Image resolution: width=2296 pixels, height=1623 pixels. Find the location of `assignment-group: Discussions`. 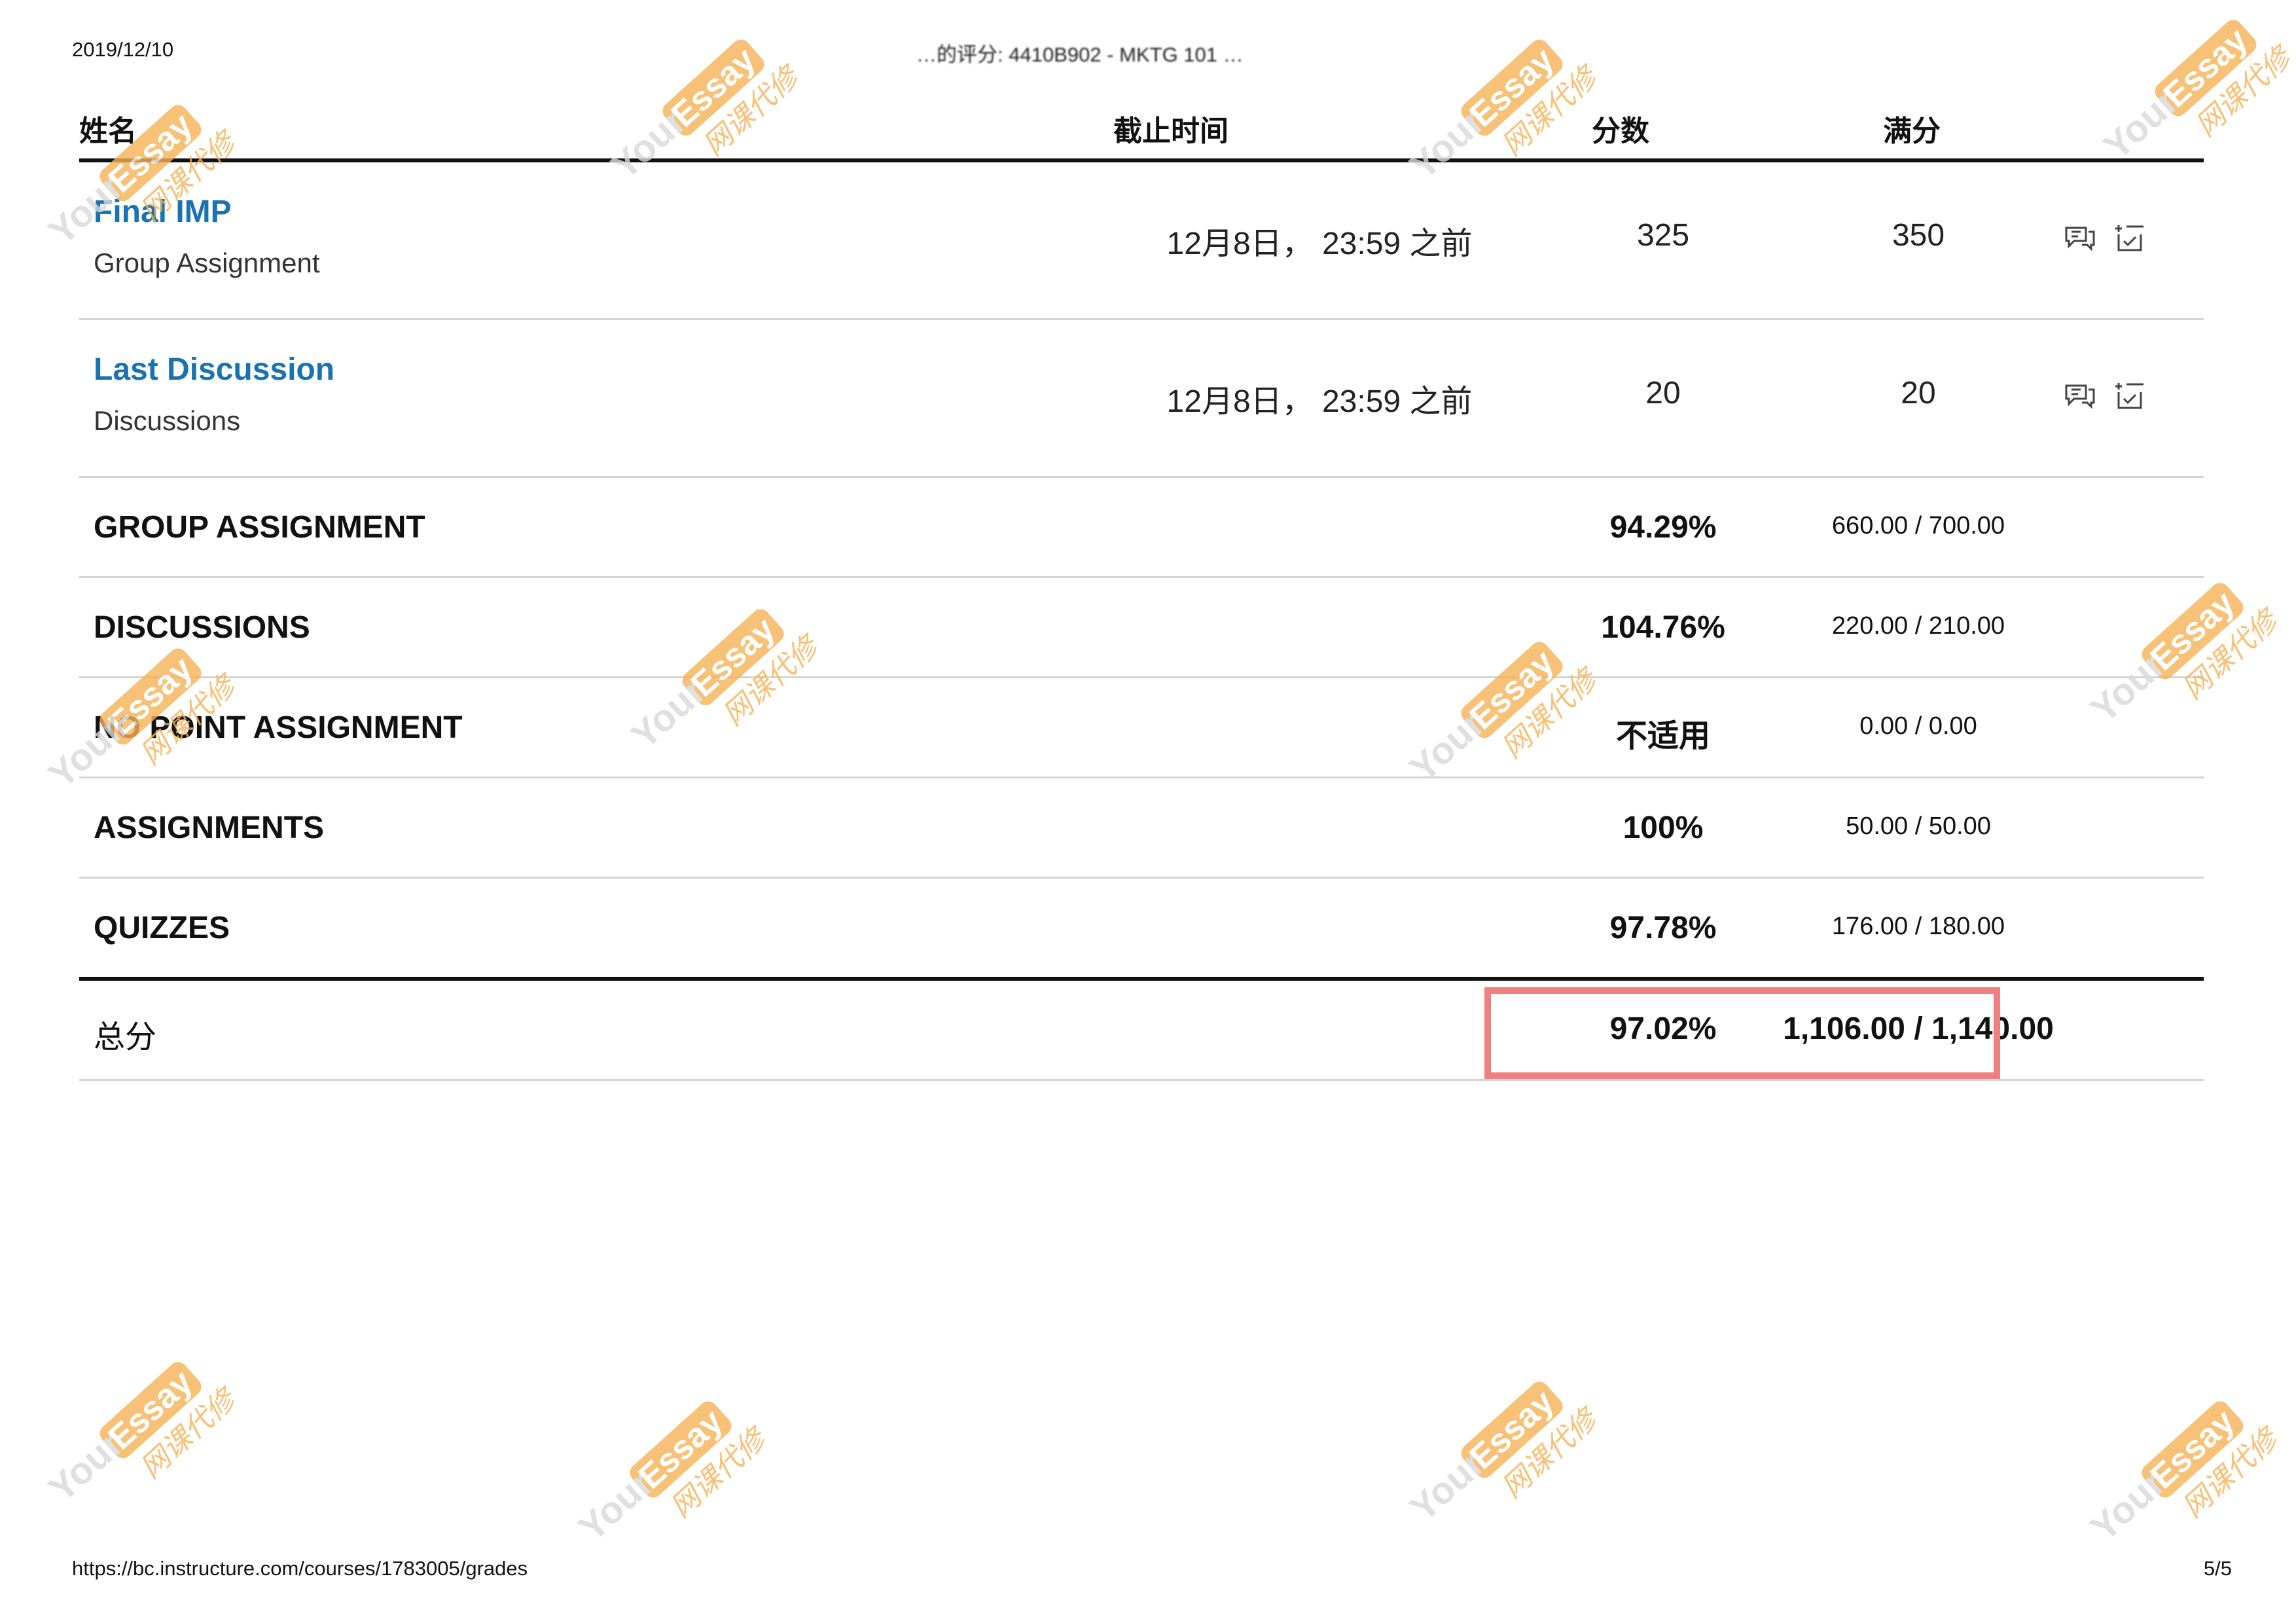

assignment-group: Discussions is located at coordinates (167, 420).